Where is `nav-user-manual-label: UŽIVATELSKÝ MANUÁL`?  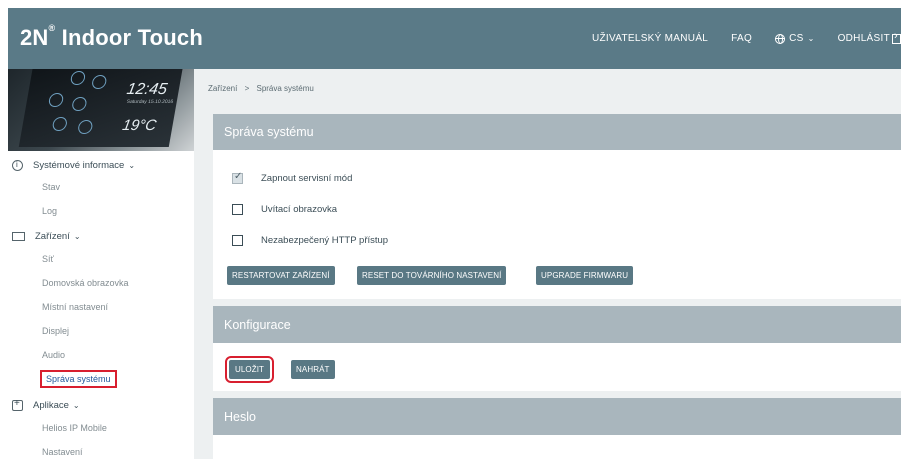
nav-user-manual-label: UŽIVATELSKÝ MANUÁL is located at coordinates (650, 38).